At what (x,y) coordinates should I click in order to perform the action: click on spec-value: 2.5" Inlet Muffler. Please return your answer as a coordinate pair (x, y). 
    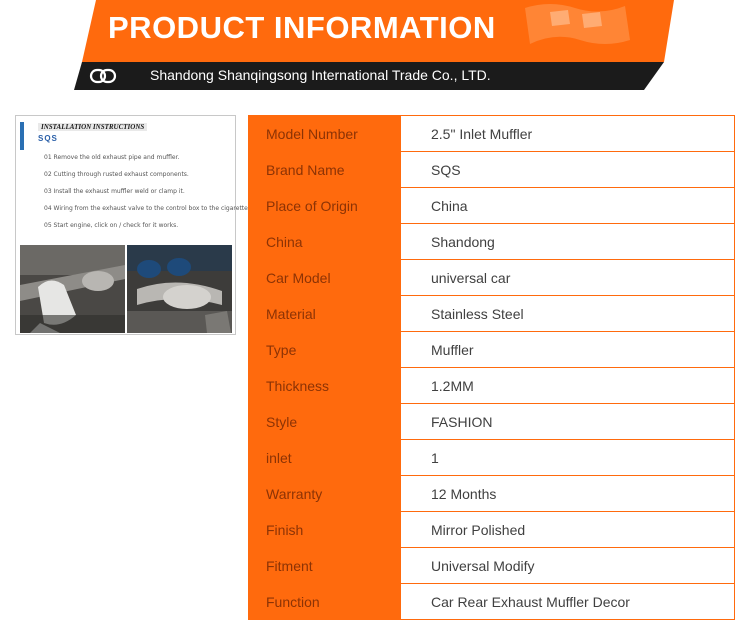
    Looking at the image, I should click on (567, 134).